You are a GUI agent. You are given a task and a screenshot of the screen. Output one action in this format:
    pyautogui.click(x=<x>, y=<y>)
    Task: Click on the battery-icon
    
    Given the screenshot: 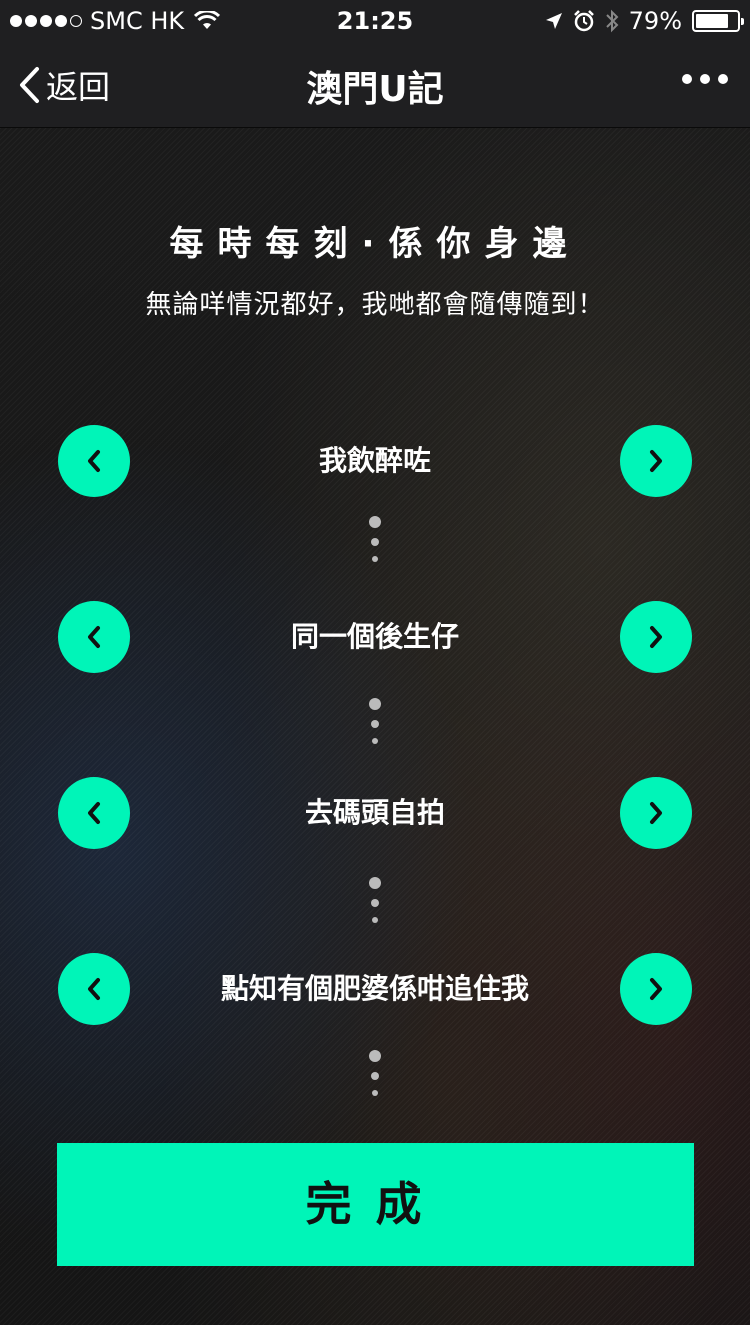 What is the action you would take?
    pyautogui.click(x=718, y=21)
    